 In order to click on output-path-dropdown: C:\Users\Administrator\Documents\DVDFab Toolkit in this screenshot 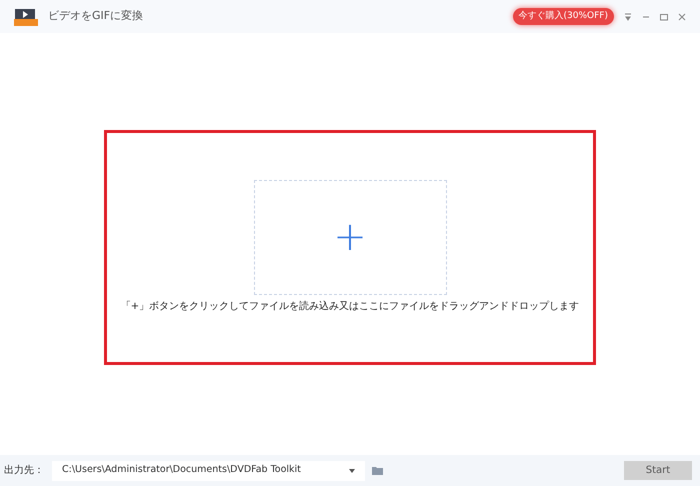, I will do `click(208, 470)`.